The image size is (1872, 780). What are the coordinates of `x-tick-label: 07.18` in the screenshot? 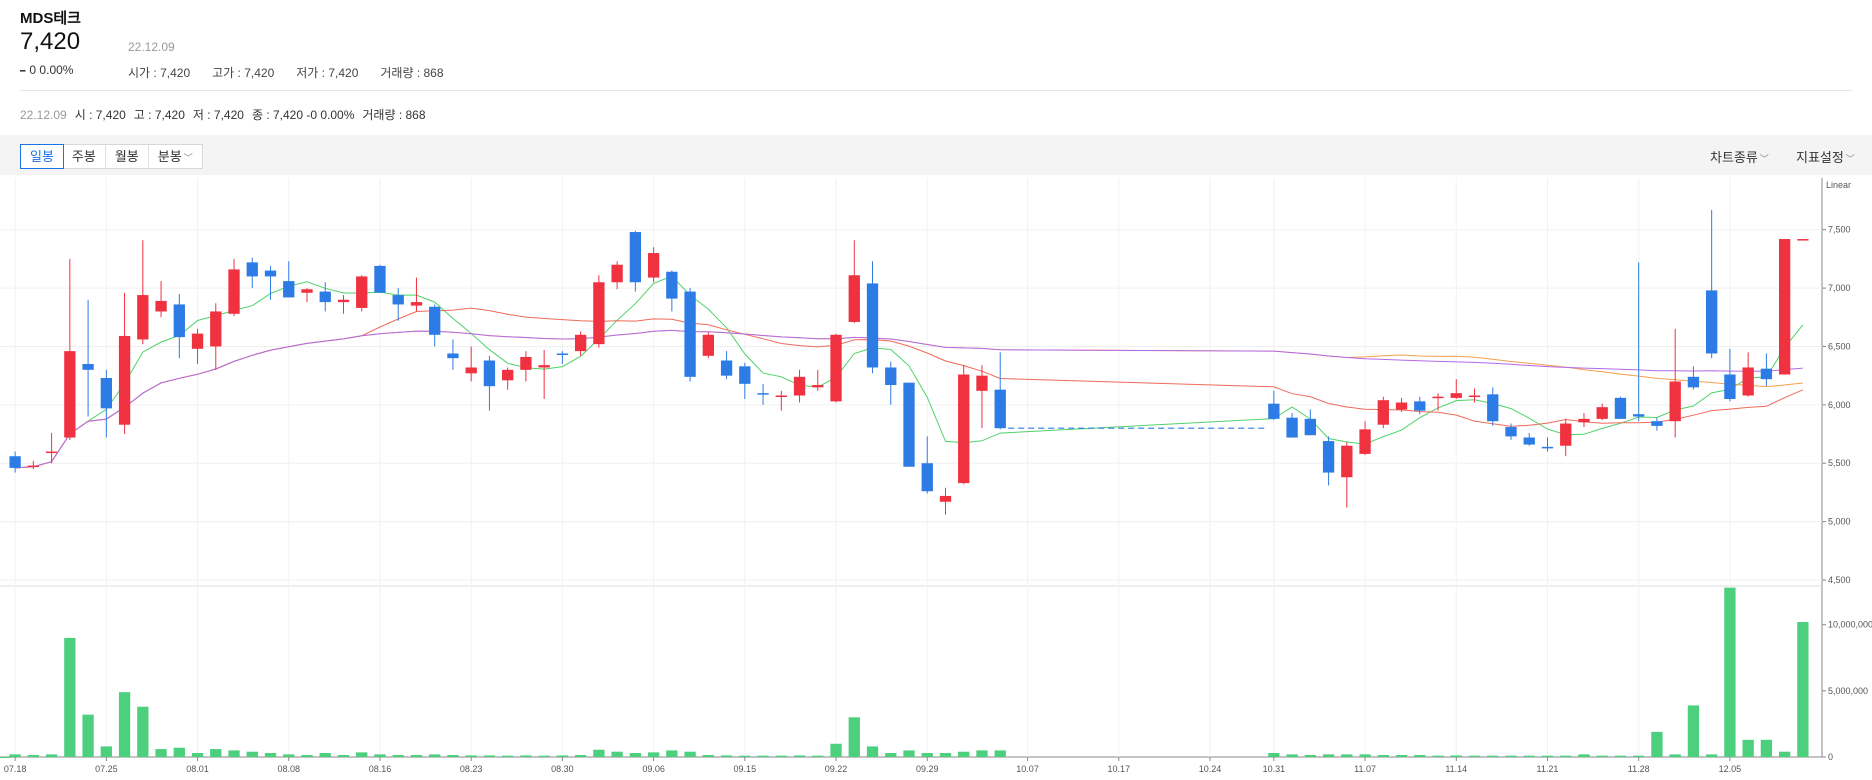 It's located at (15, 769).